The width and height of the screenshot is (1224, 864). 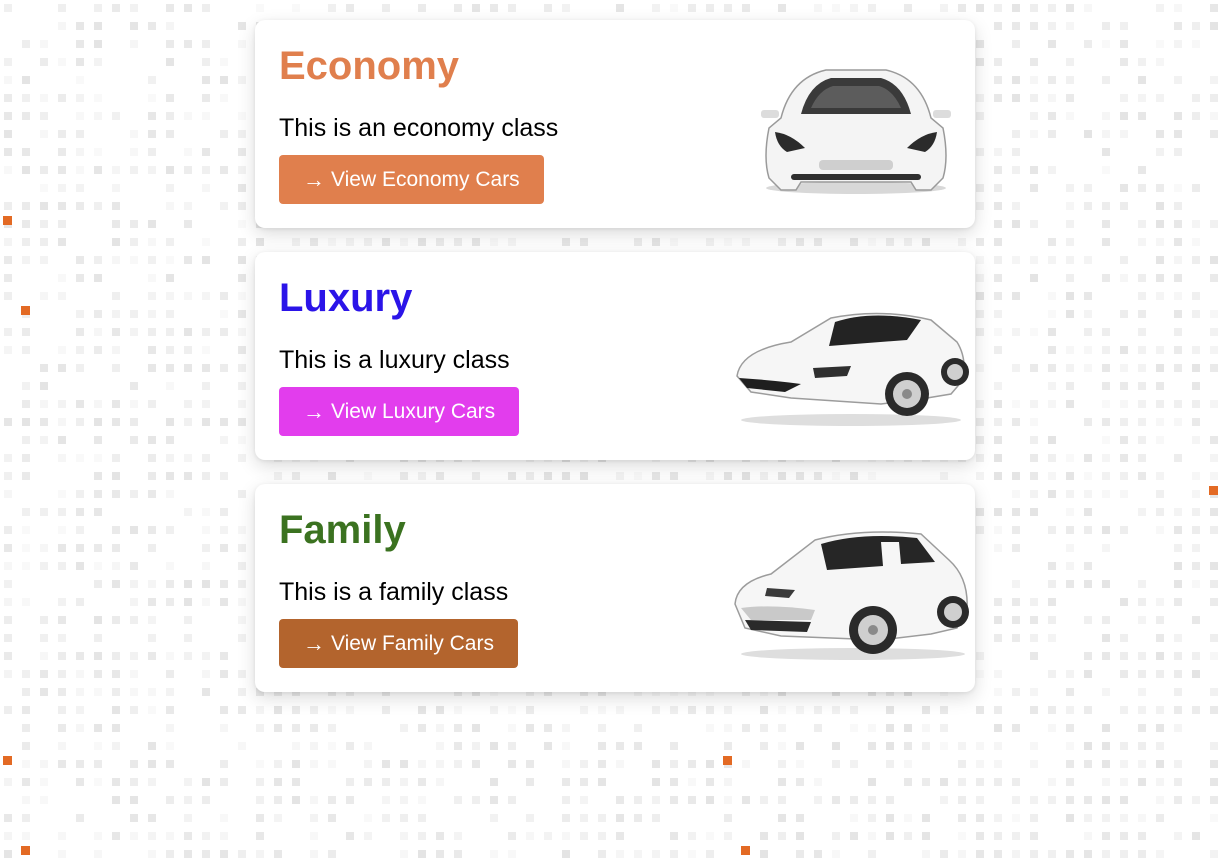 I want to click on view-economy-cars-button: → View Economy Cars, so click(x=411, y=179).